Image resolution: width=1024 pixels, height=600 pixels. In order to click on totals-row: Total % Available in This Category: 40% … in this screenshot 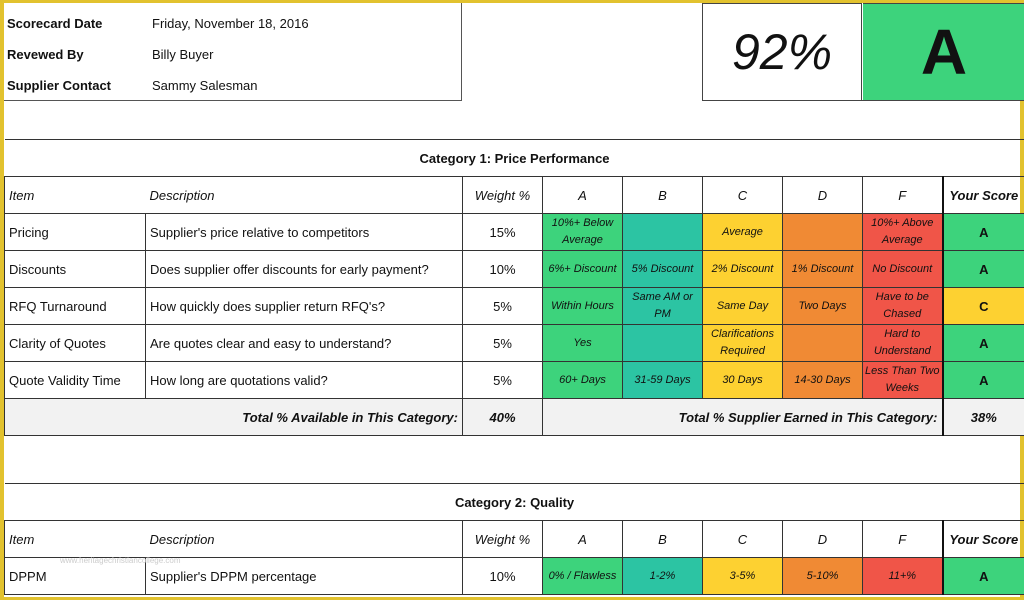, I will do `click(514, 417)`.